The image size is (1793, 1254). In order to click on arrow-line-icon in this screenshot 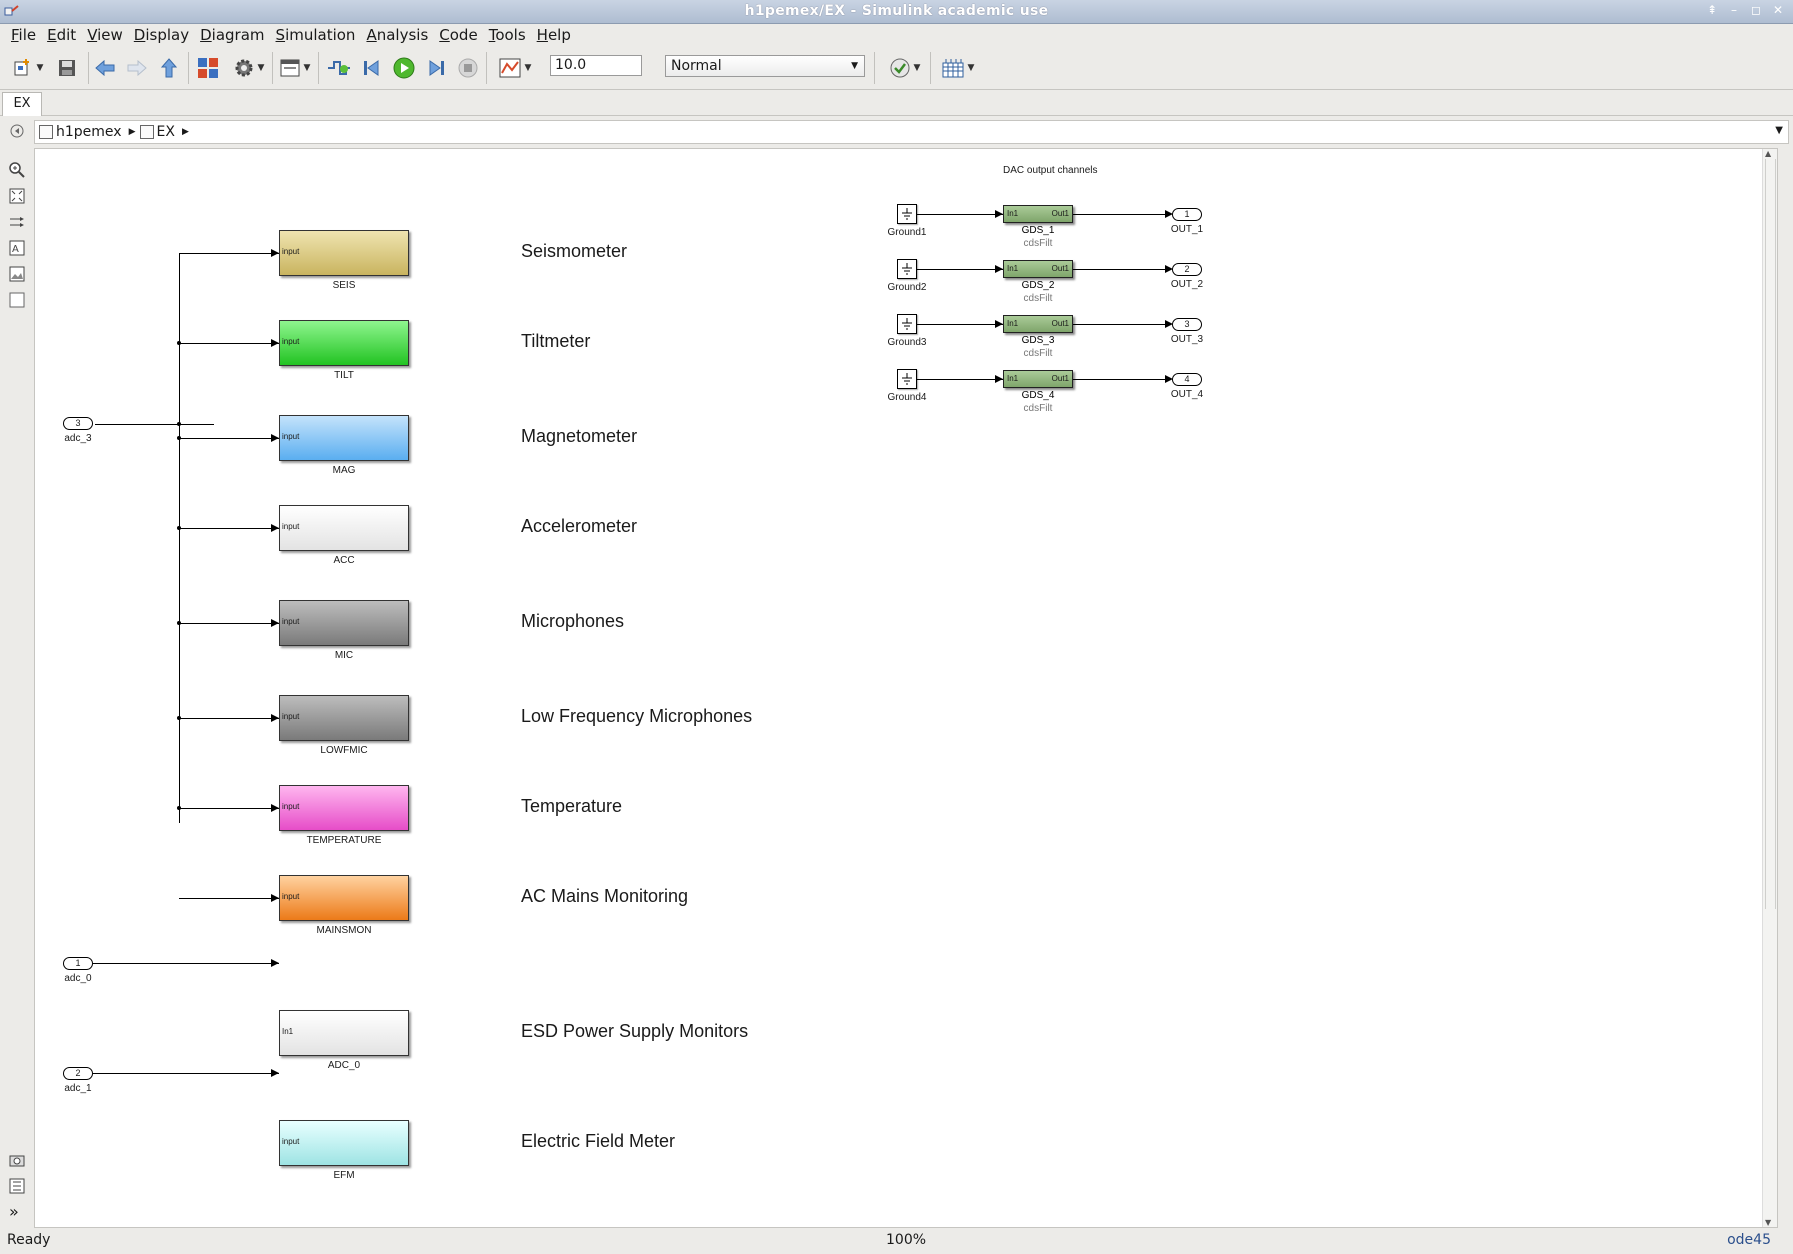, I will do `click(17, 222)`.